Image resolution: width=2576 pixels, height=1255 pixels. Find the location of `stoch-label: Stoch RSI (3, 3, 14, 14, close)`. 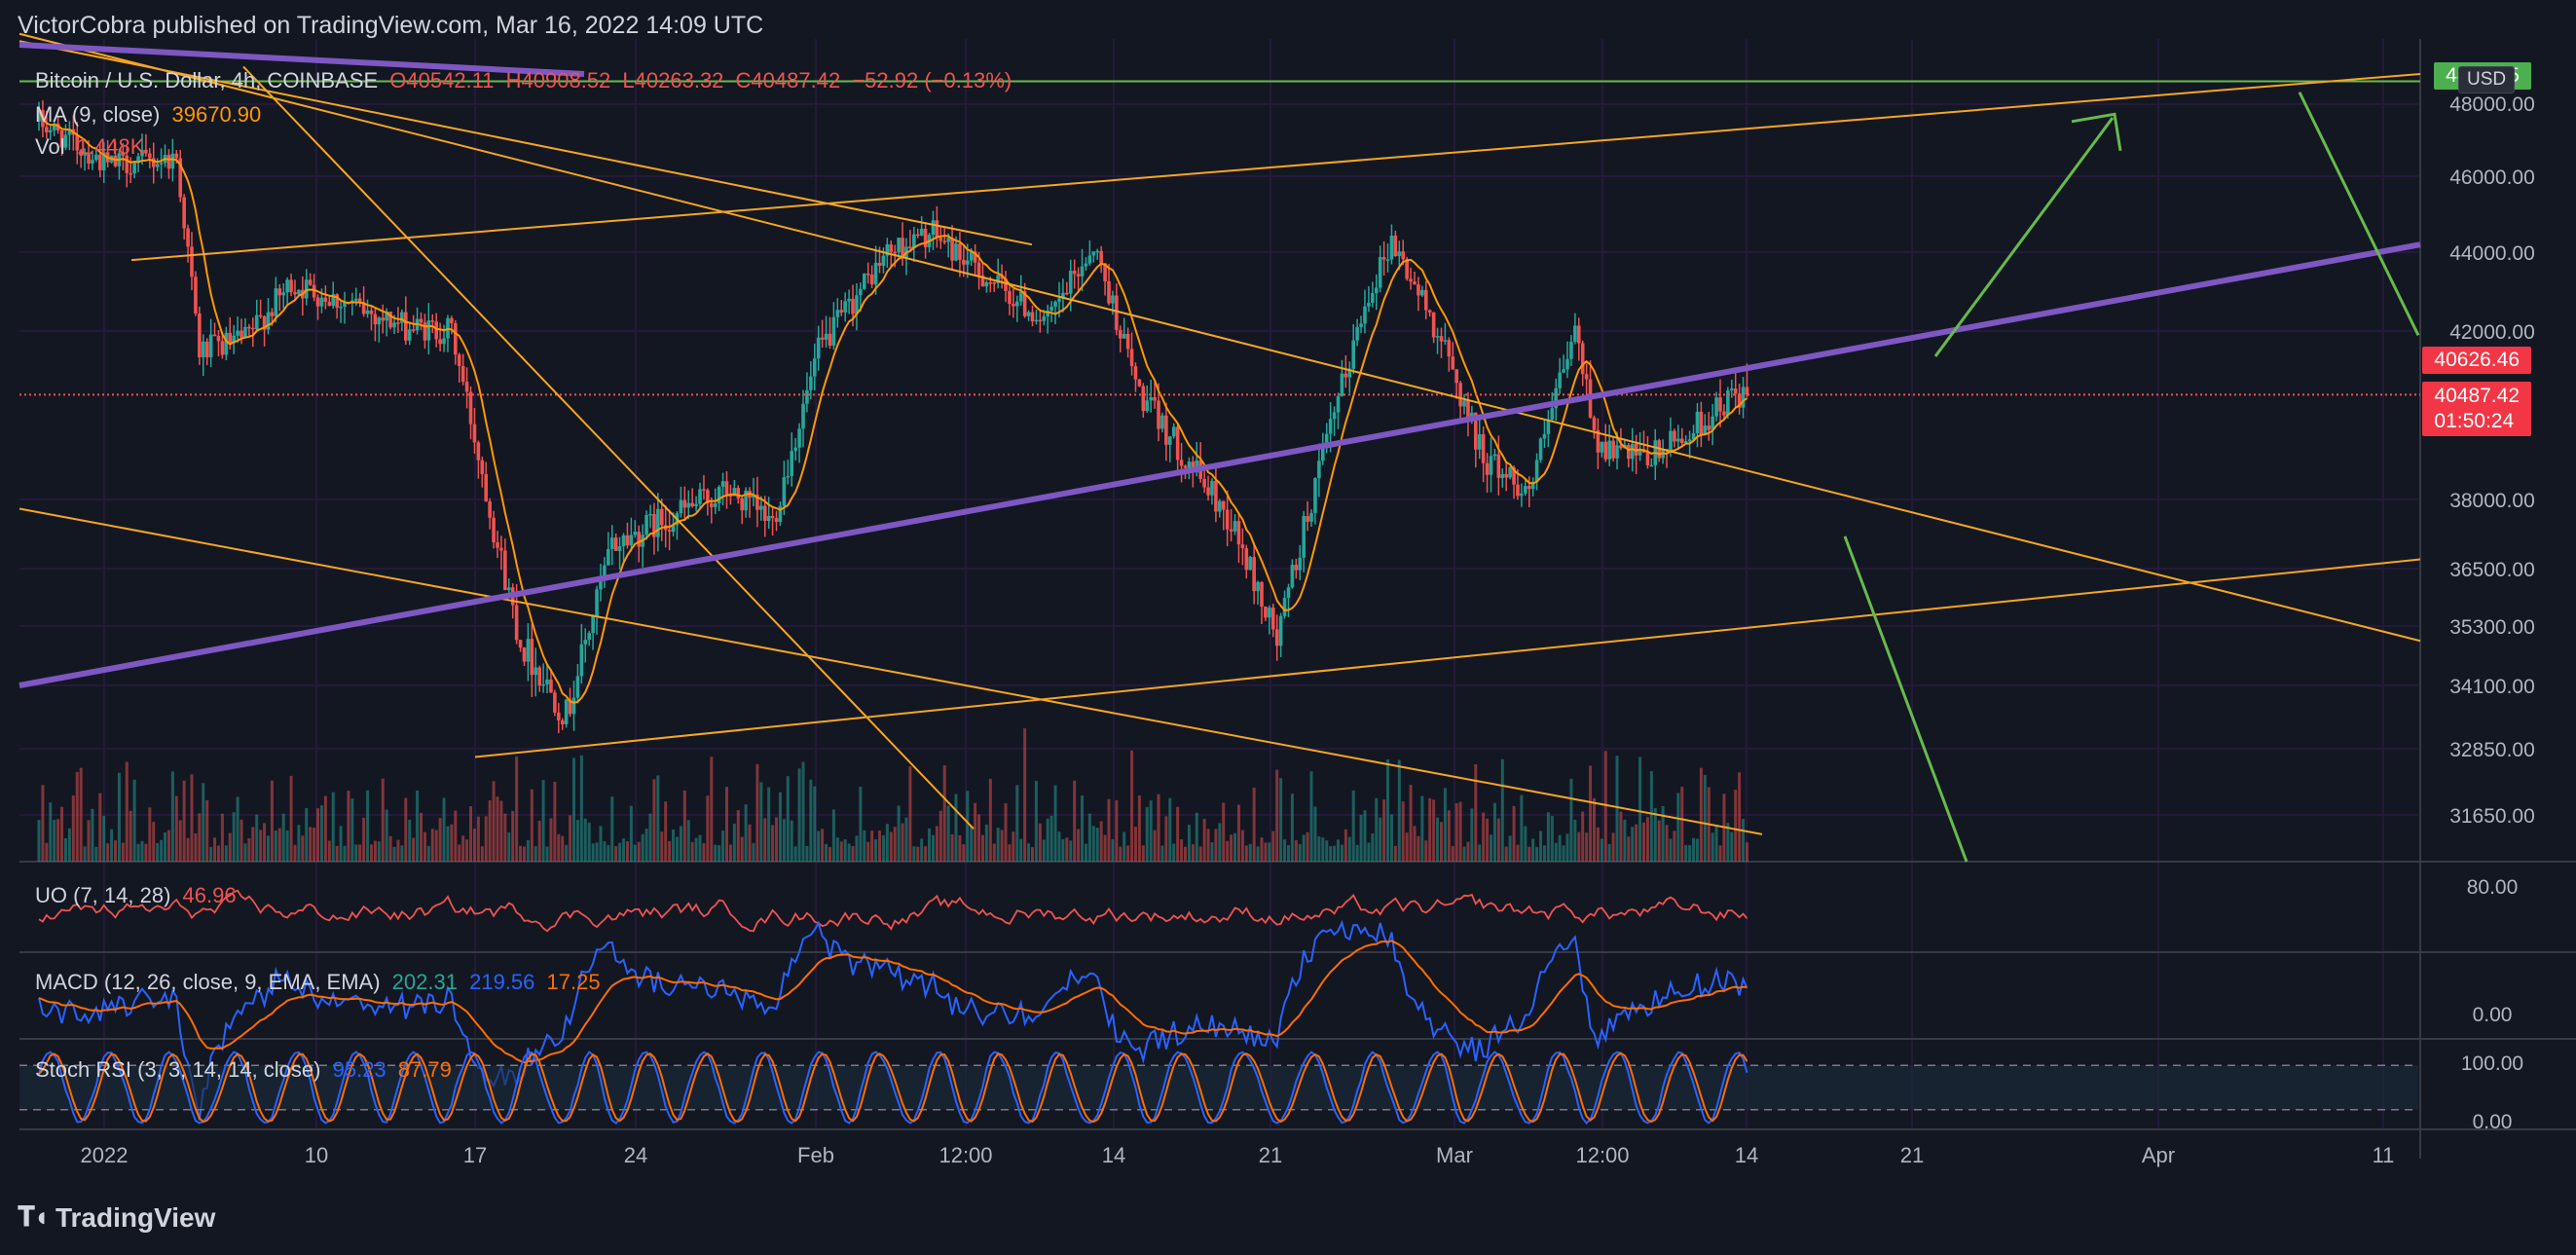

stoch-label: Stoch RSI (3, 3, 14, 14, close) is located at coordinates (178, 1070).